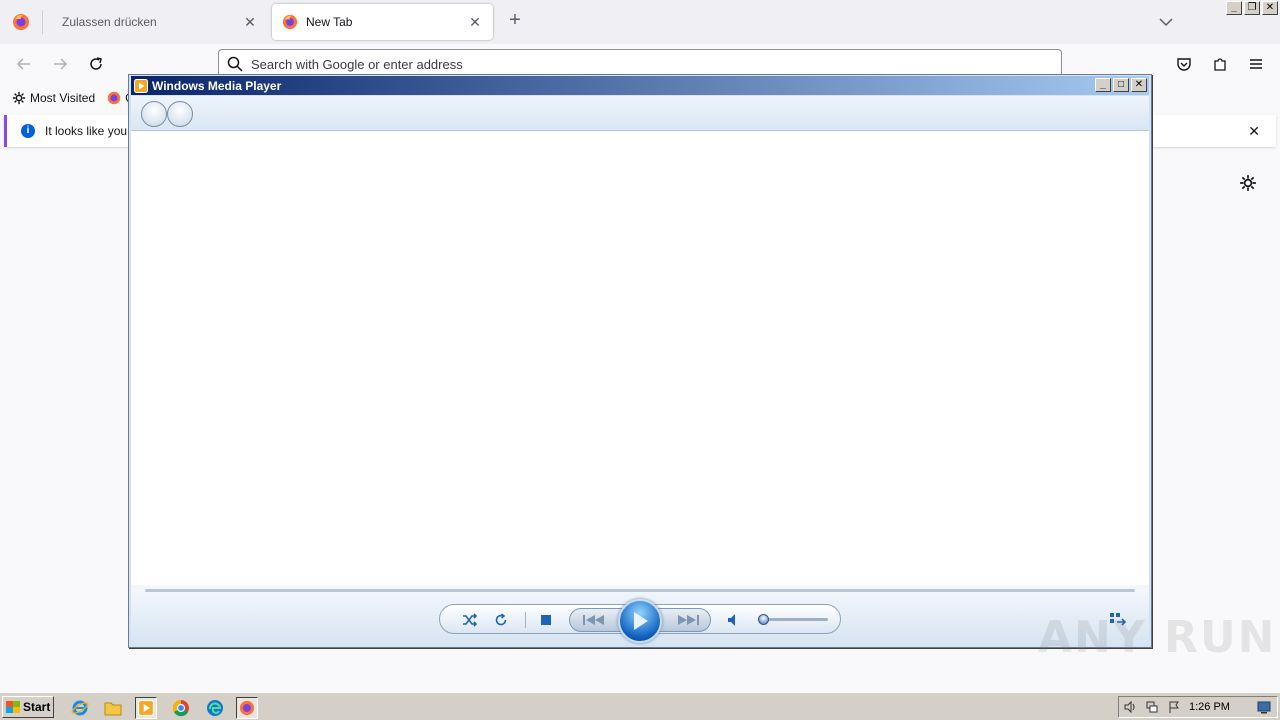 This screenshot has height=720, width=1280. I want to click on bookmark-most-visited: Most Visited, so click(53, 98).